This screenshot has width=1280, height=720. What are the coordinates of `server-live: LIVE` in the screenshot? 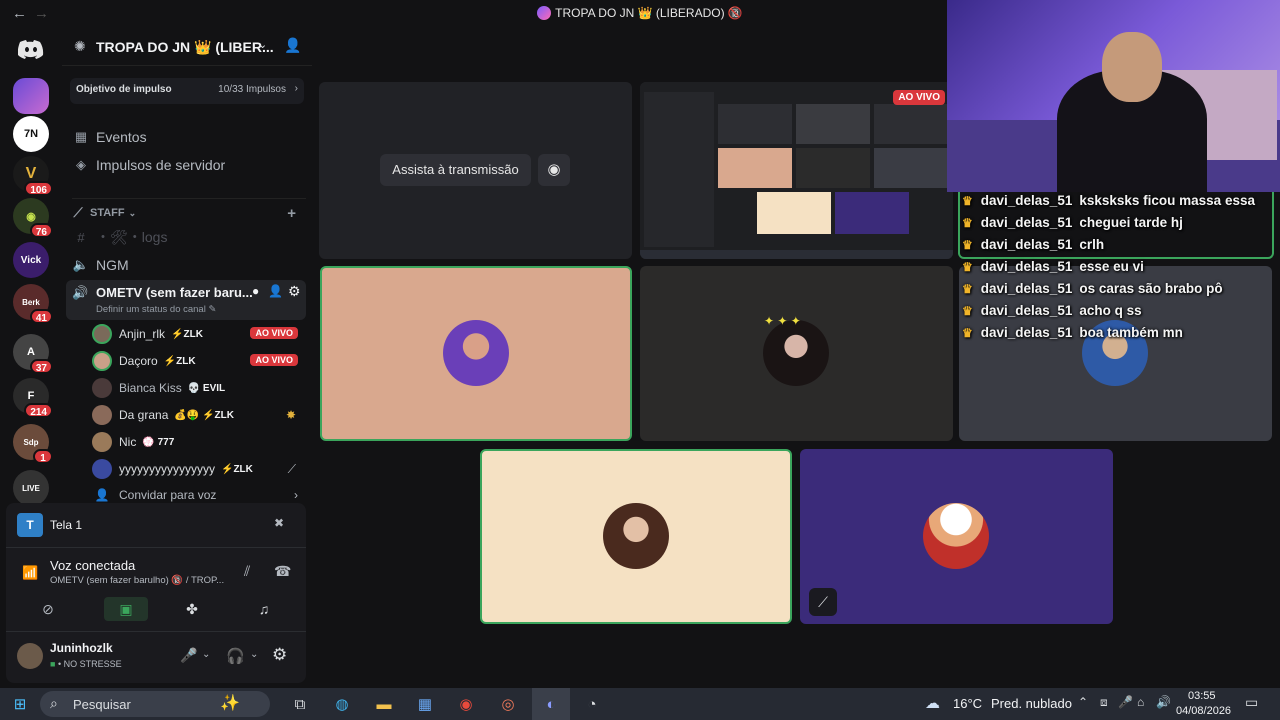 It's located at (31, 488).